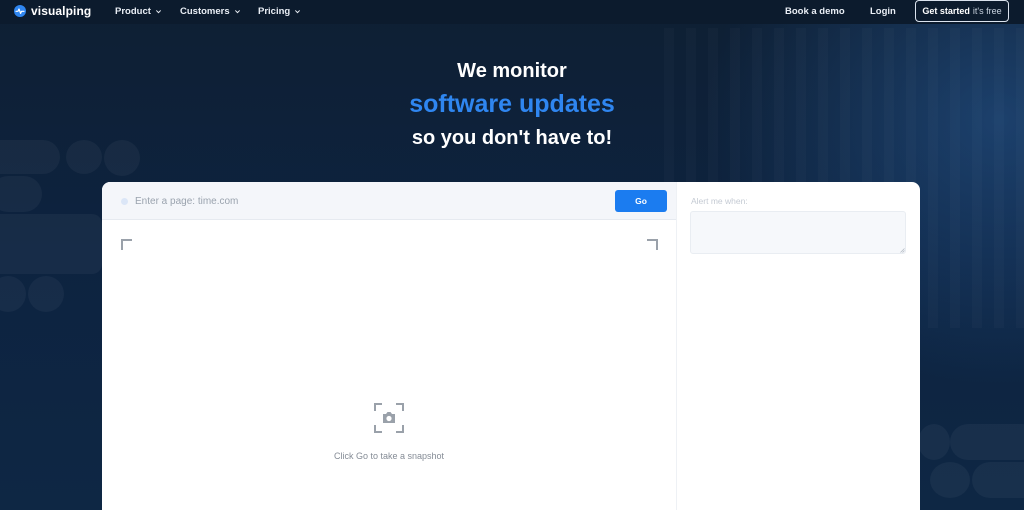 The height and width of the screenshot is (510, 1024). Describe the element at coordinates (274, 11) in the screenshot. I see `nav-pricing-label: Pricing` at that location.